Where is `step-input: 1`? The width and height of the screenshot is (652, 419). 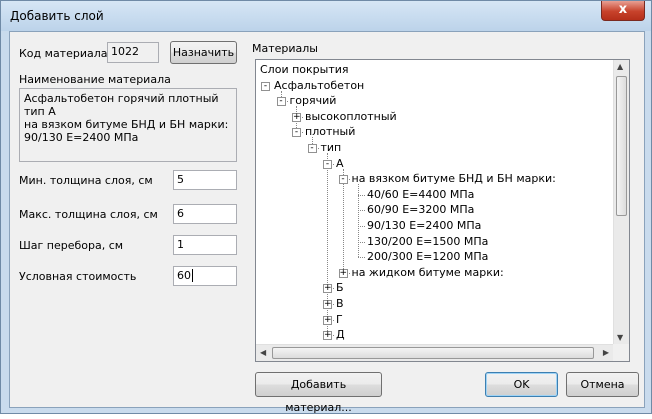
step-input: 1 is located at coordinates (205, 245).